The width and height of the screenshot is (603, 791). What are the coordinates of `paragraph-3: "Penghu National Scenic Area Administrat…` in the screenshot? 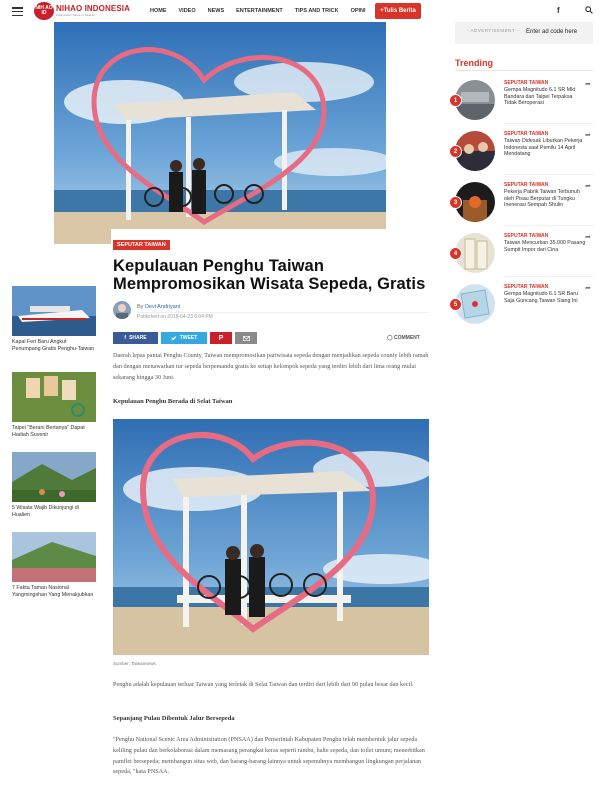 It's located at (269, 756).